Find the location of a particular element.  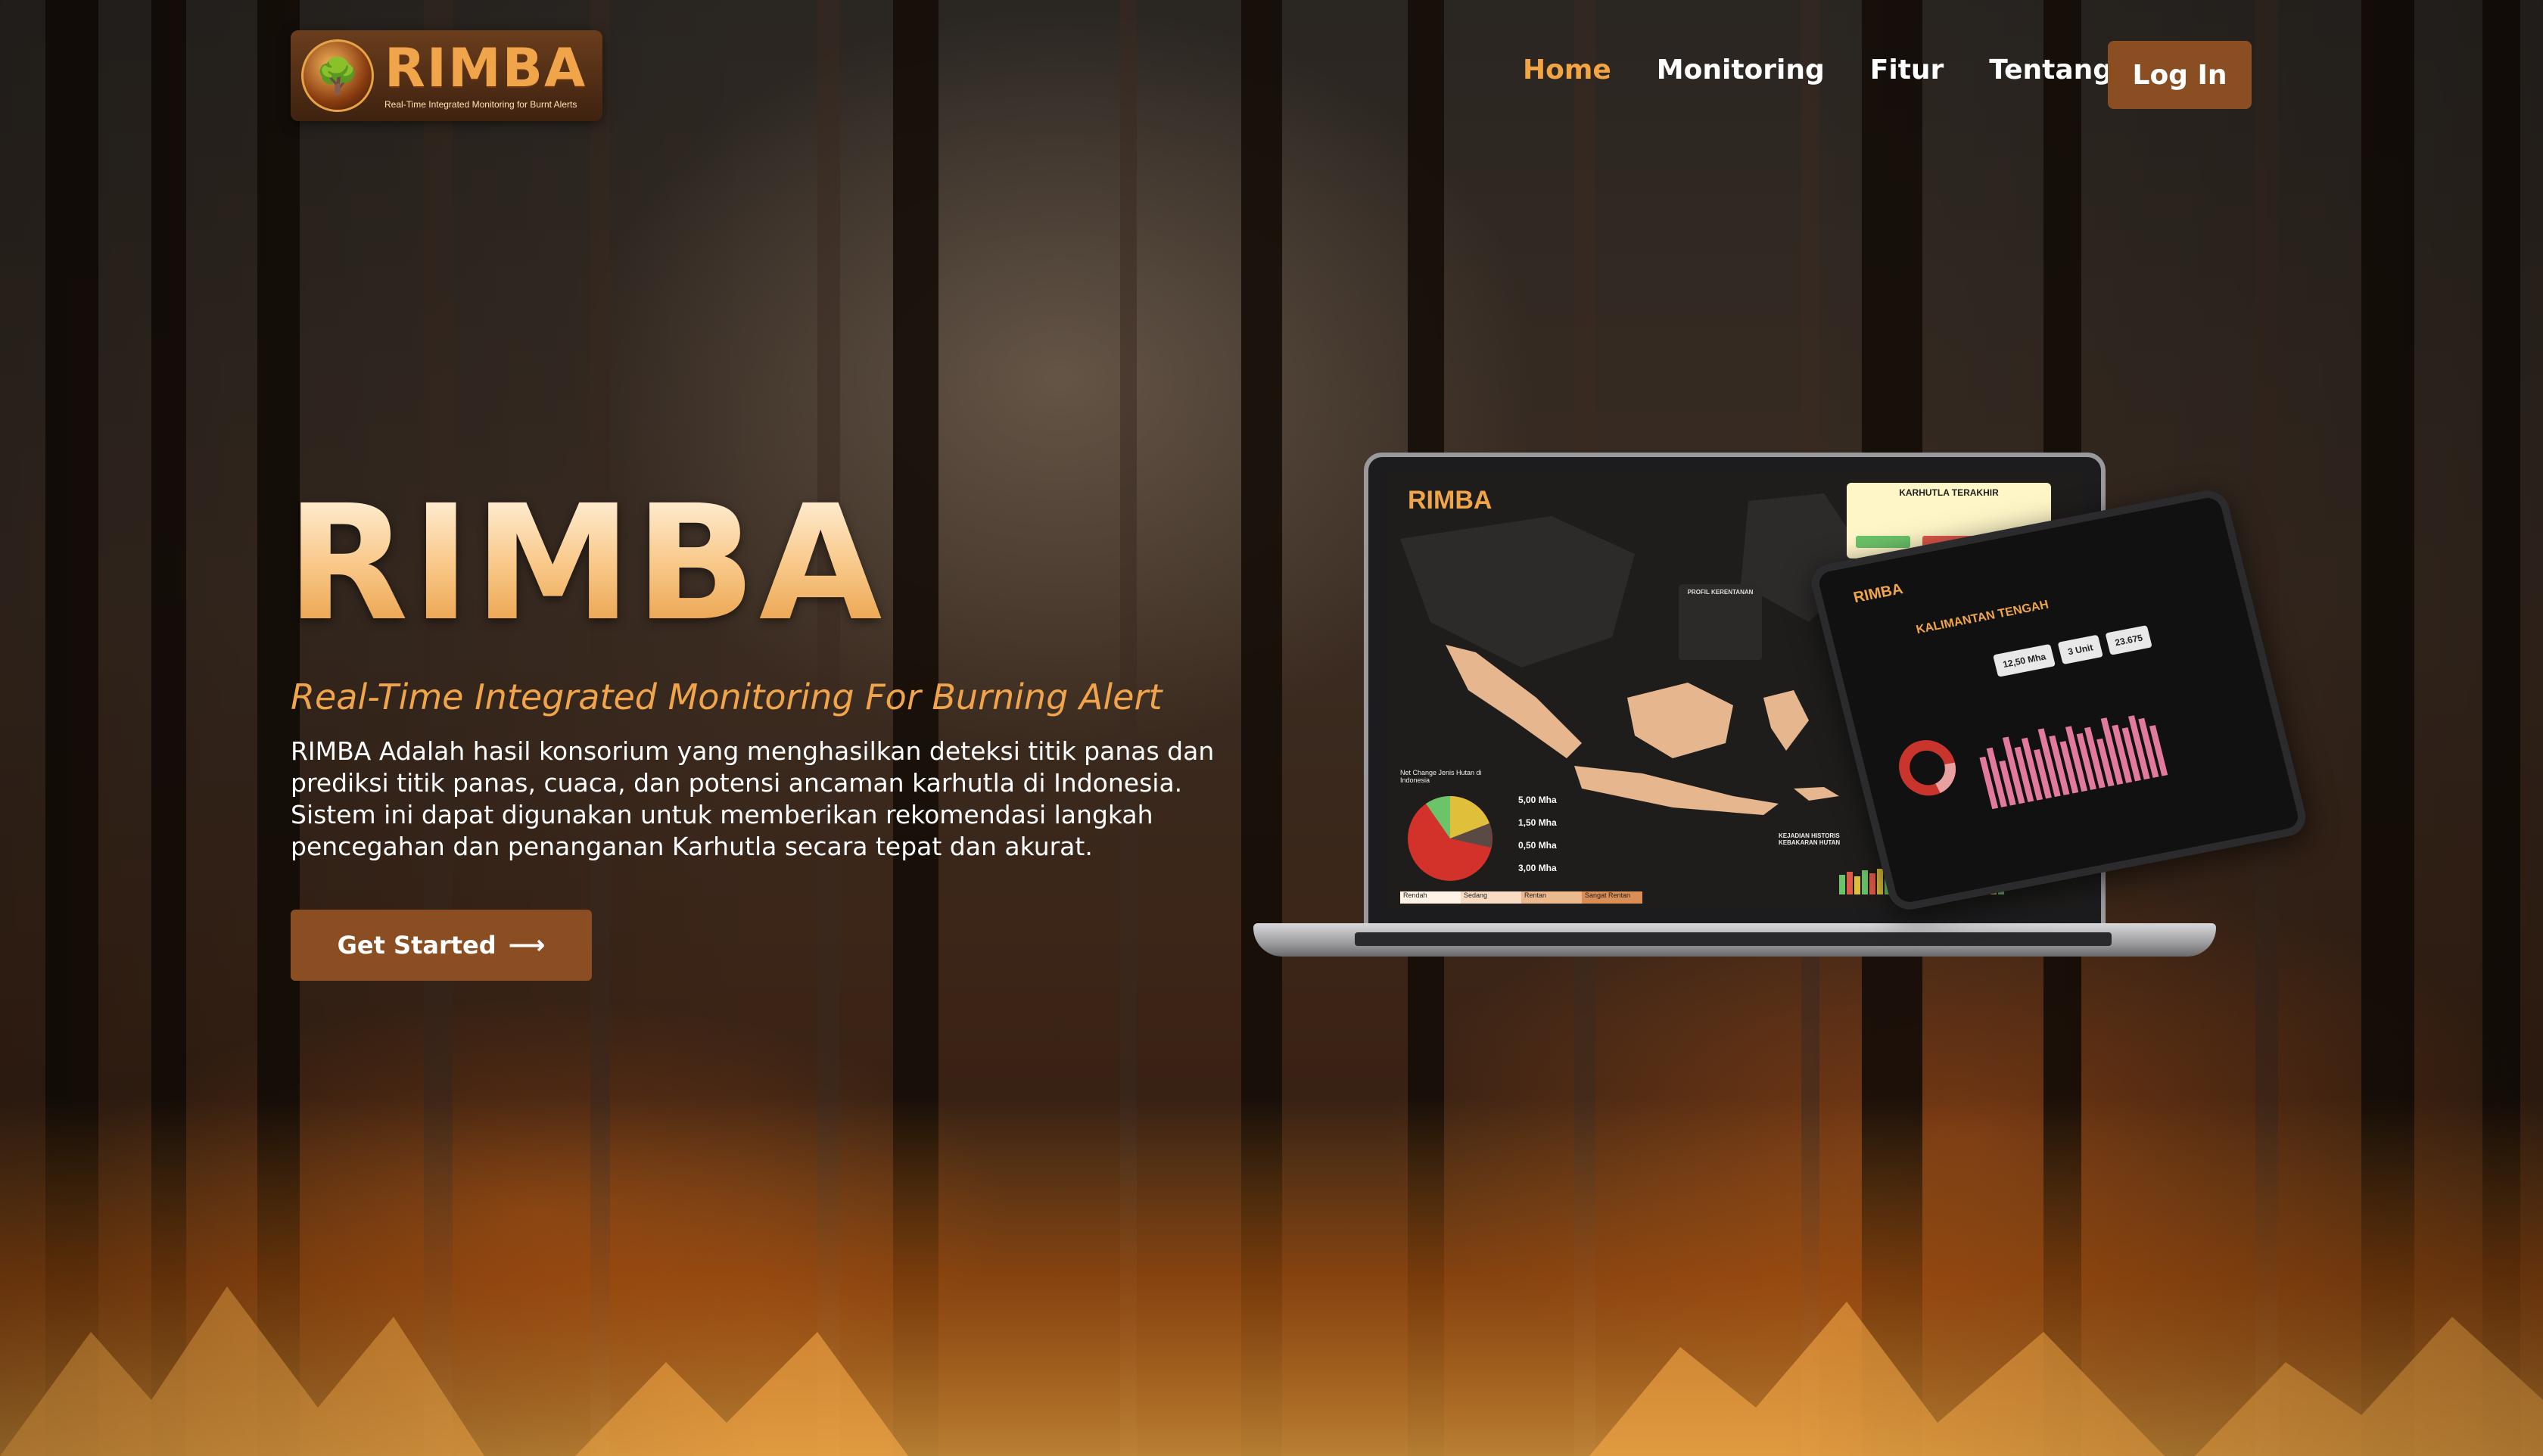

tree-emblem-icon: 🌳 is located at coordinates (337, 75).